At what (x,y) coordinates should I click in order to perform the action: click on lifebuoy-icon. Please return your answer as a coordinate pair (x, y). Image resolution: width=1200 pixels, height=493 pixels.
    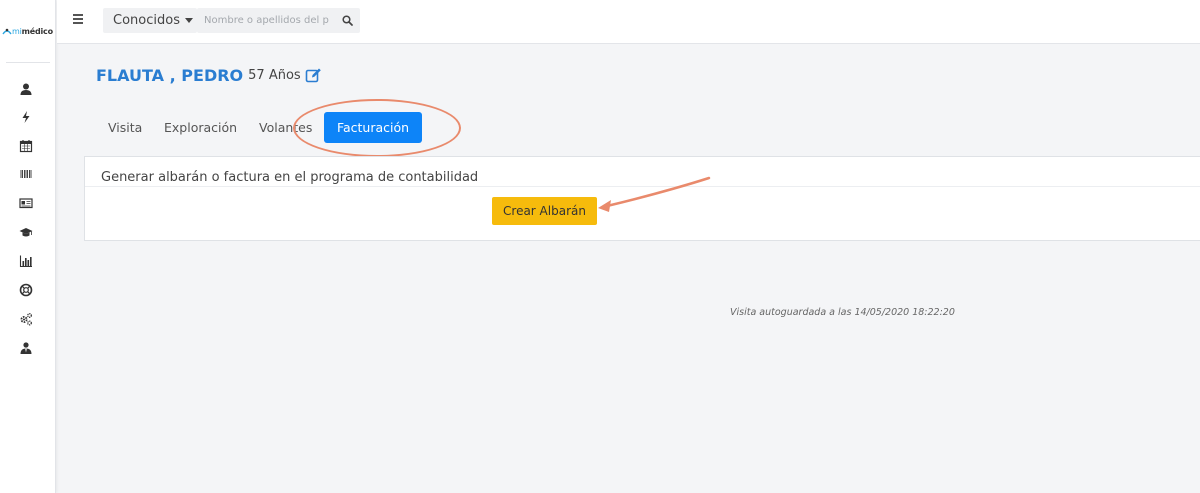
    Looking at the image, I should click on (26, 290).